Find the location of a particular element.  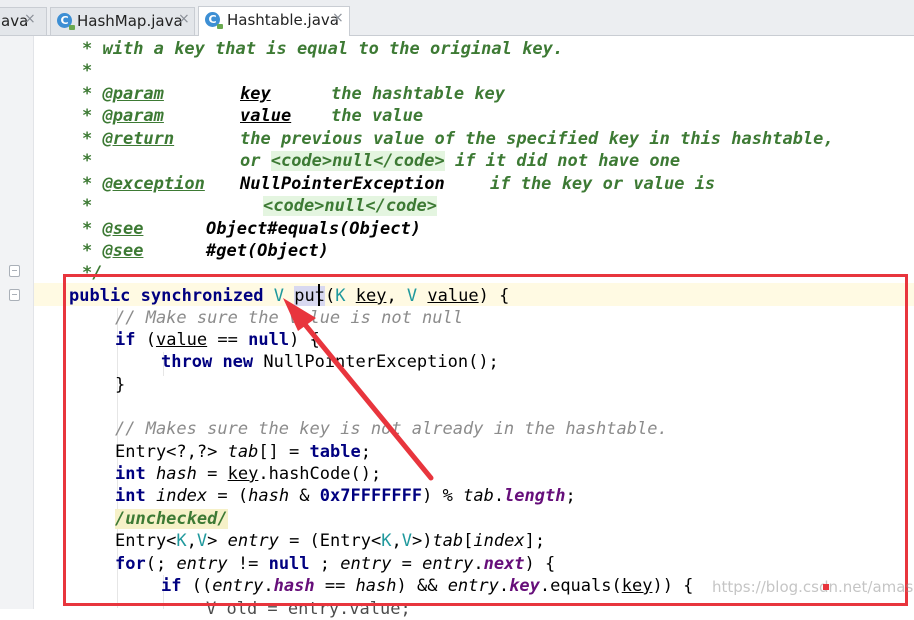

tab-label: HashMap.java is located at coordinates (130, 21).